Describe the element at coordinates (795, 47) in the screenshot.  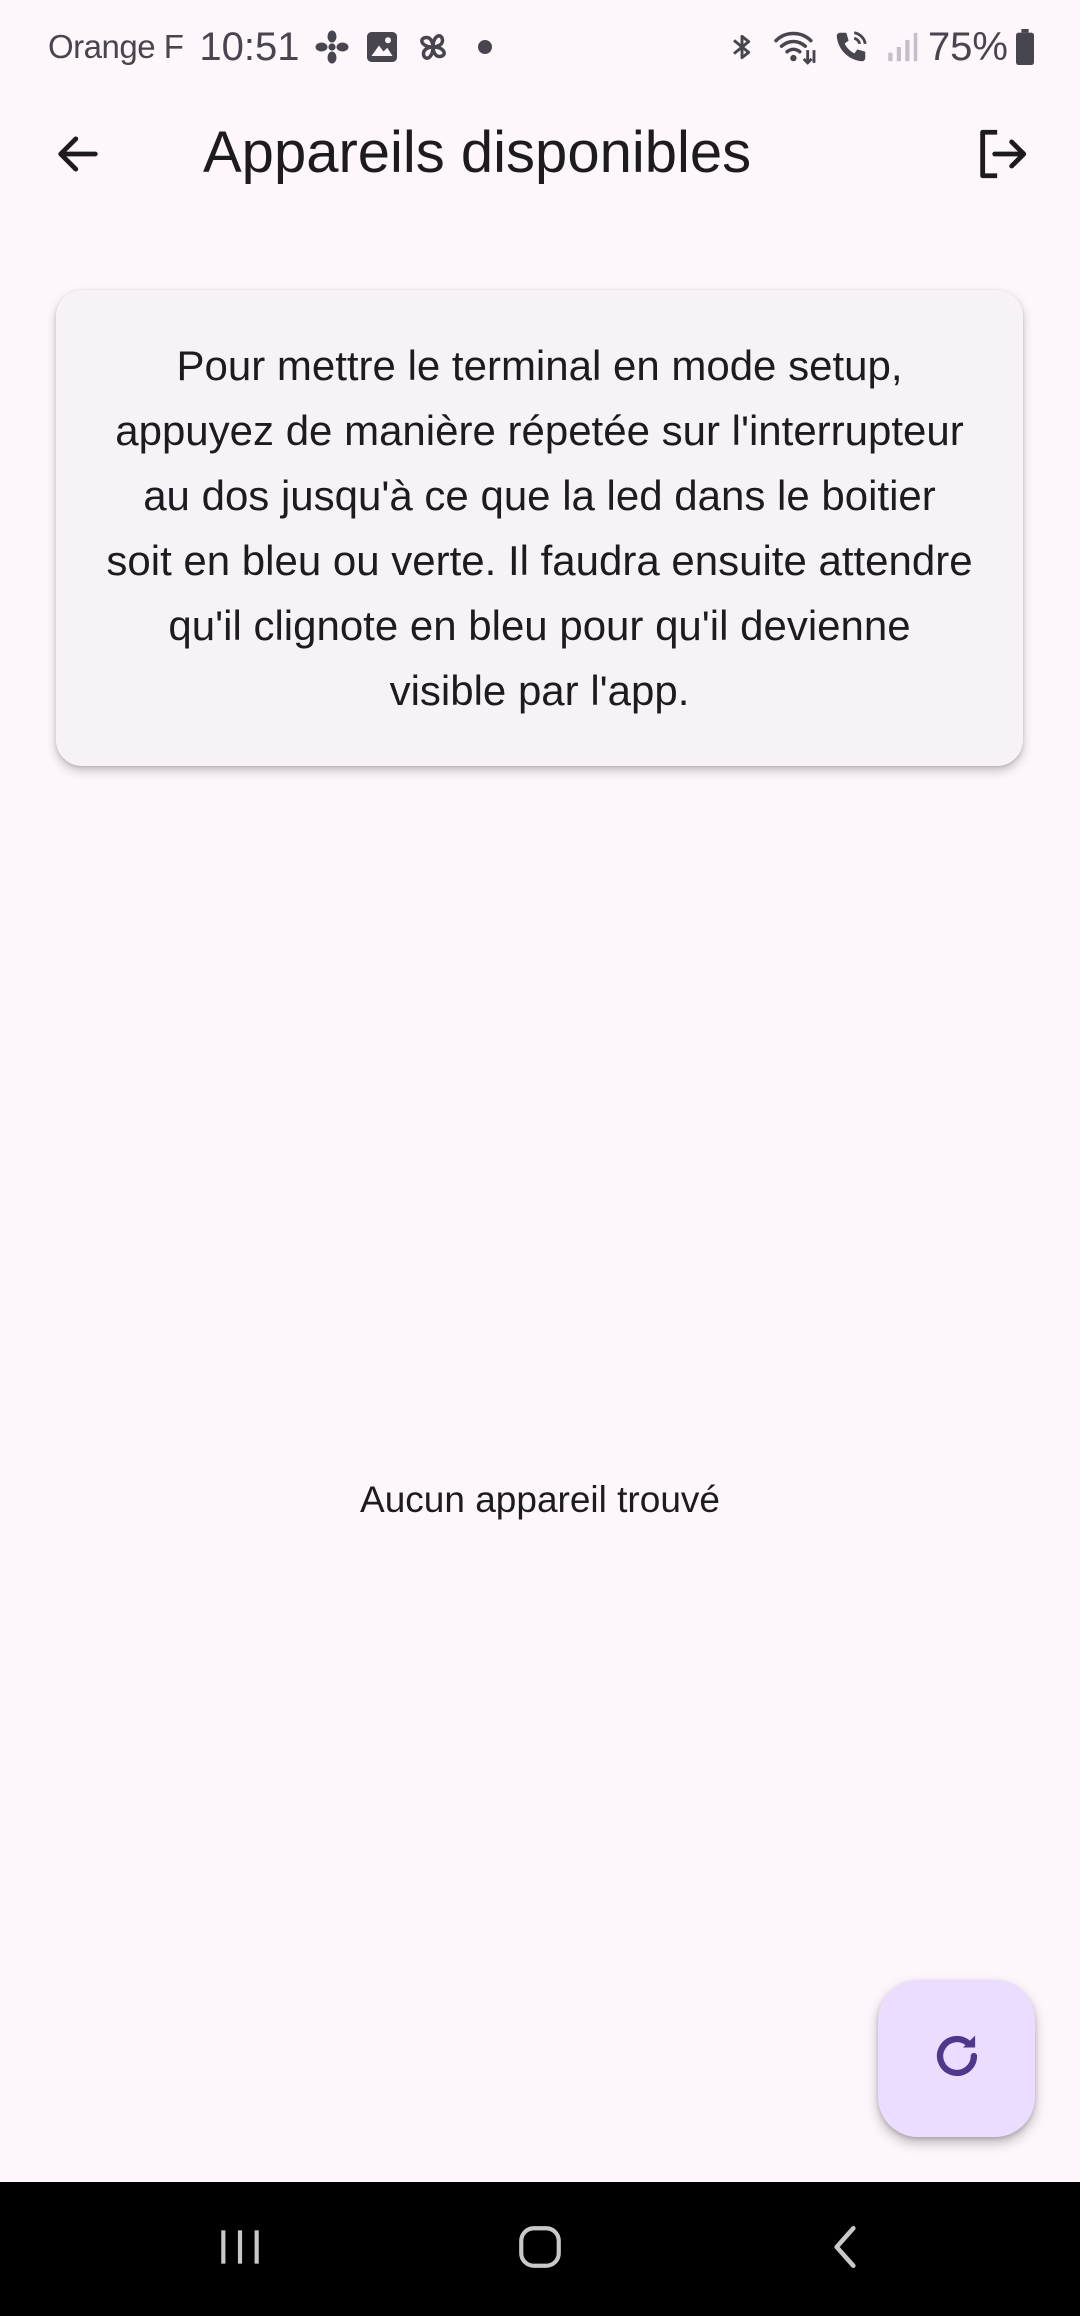
I see `wifi-icon` at that location.